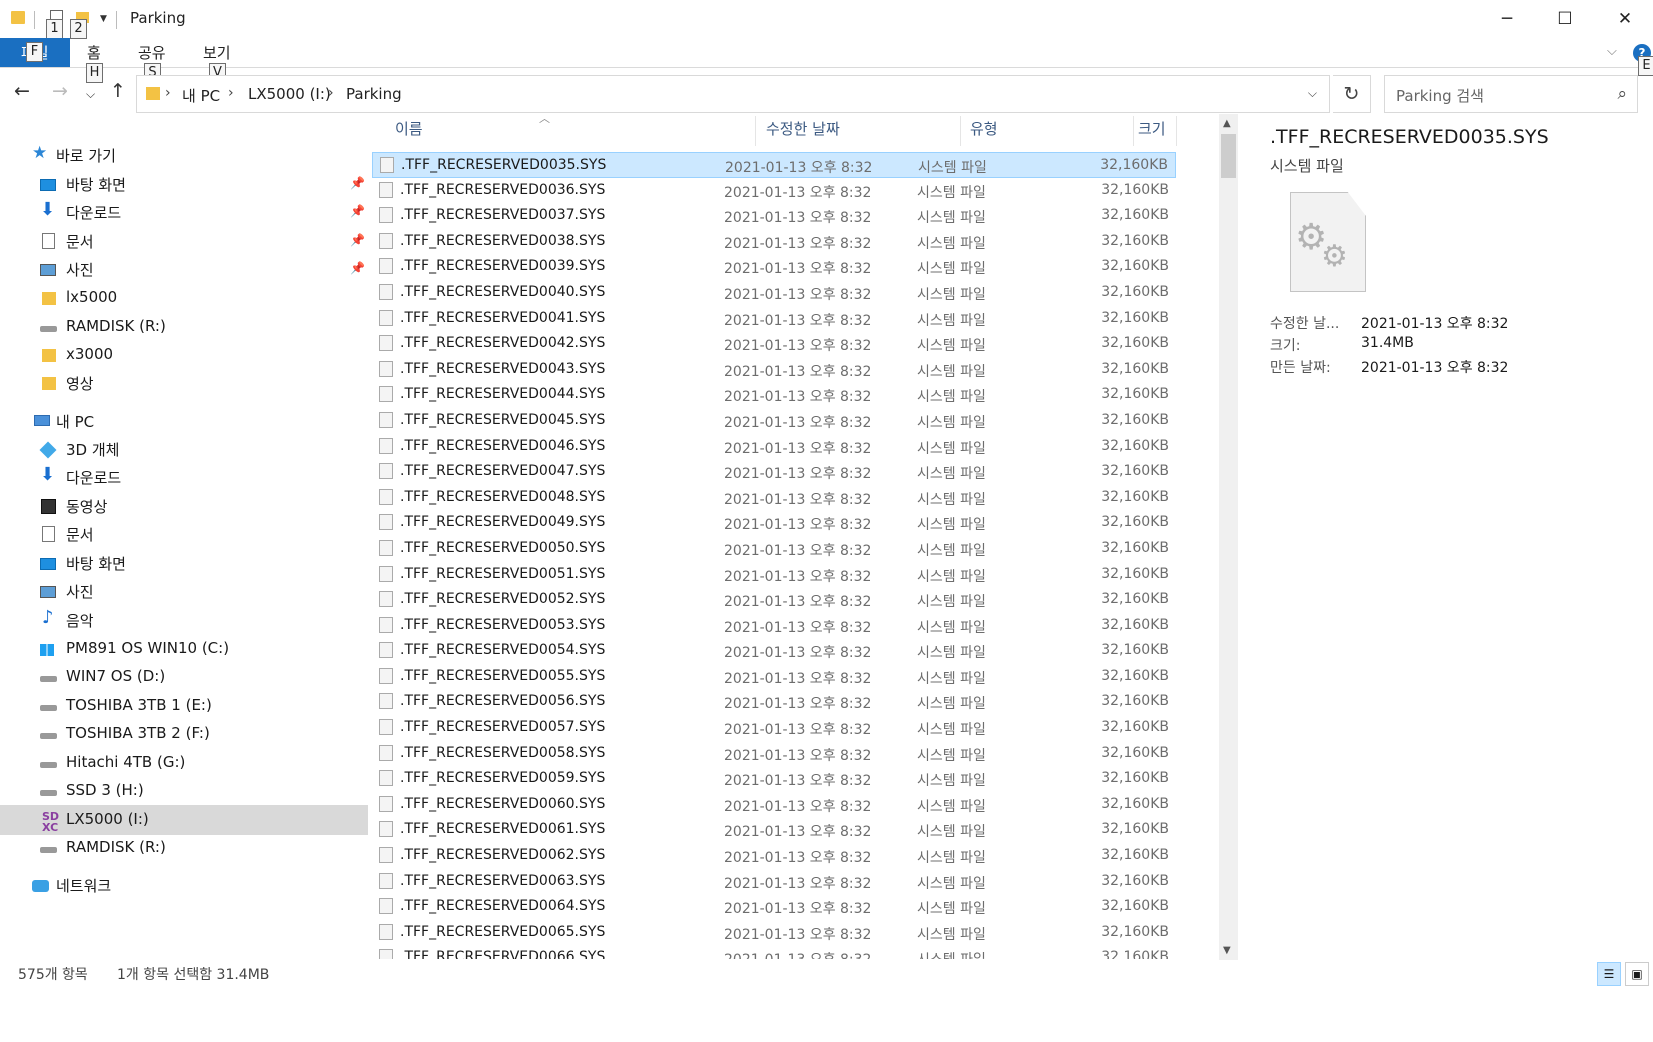 This screenshot has height=1042, width=1653. Describe the element at coordinates (1152, 131) in the screenshot. I see `column-header-size: 크기` at that location.